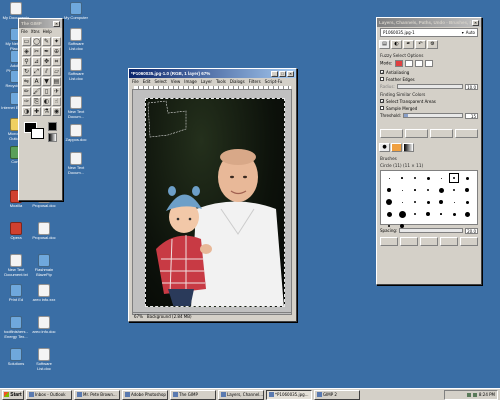 Image resolution: width=500 pixels, height=400 pixels. Describe the element at coordinates (36, 41) in the screenshot. I see `tool-select-ellipse-icon: ◯` at that location.